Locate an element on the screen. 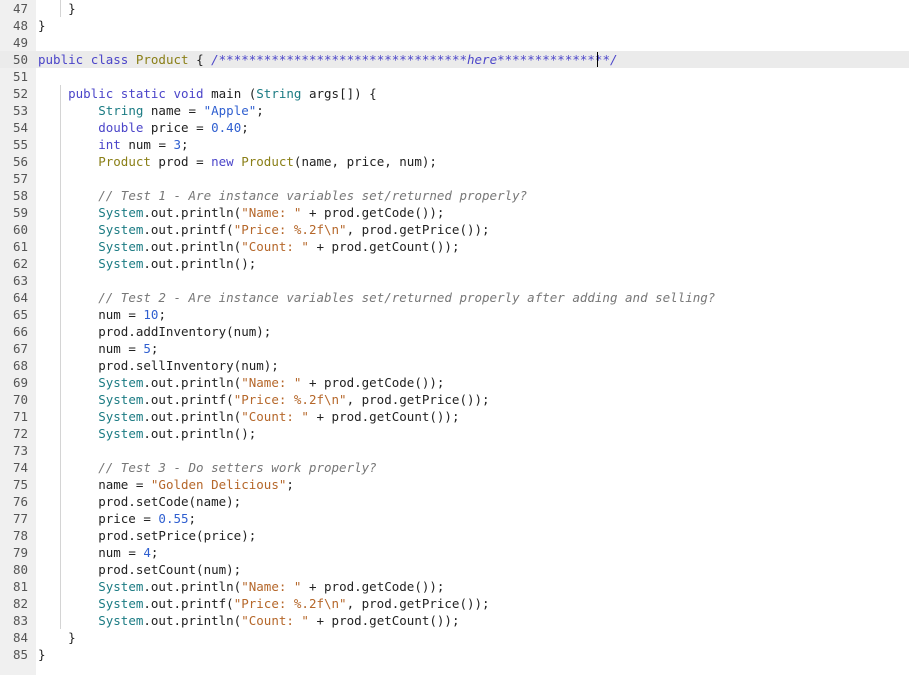 This screenshot has width=915, height=675. code-line: 80 prod.setCount(num); is located at coordinates (457, 569).